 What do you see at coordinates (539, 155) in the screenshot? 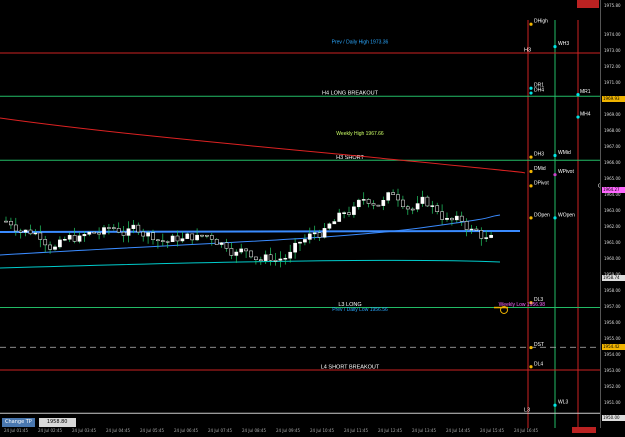
I see `level-label: DH3` at bounding box center [539, 155].